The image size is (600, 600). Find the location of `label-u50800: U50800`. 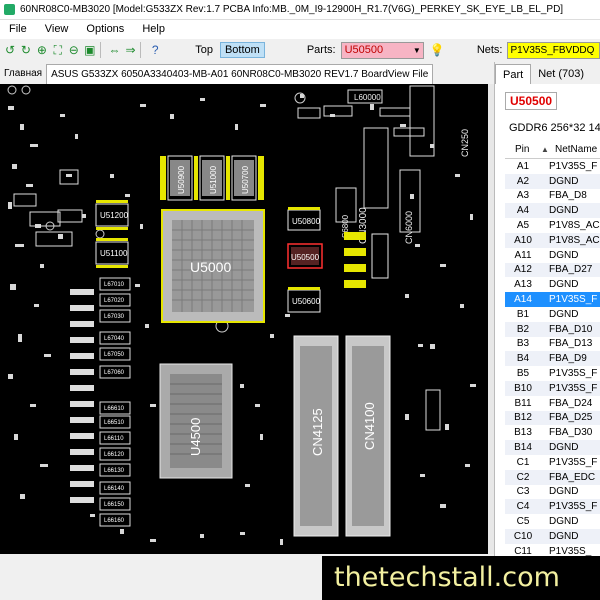

label-u50800: U50800 is located at coordinates (306, 221).